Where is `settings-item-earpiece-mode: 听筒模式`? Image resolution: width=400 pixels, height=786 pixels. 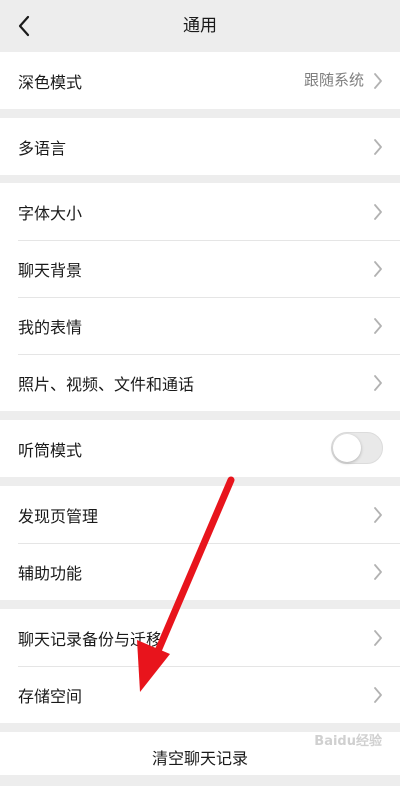 settings-item-earpiece-mode: 听筒模式 is located at coordinates (200, 448).